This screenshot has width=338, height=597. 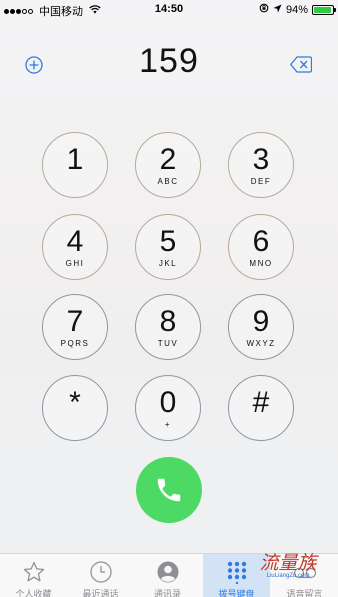 What do you see at coordinates (236, 593) in the screenshot?
I see `tab-label: 拨号键盘` at bounding box center [236, 593].